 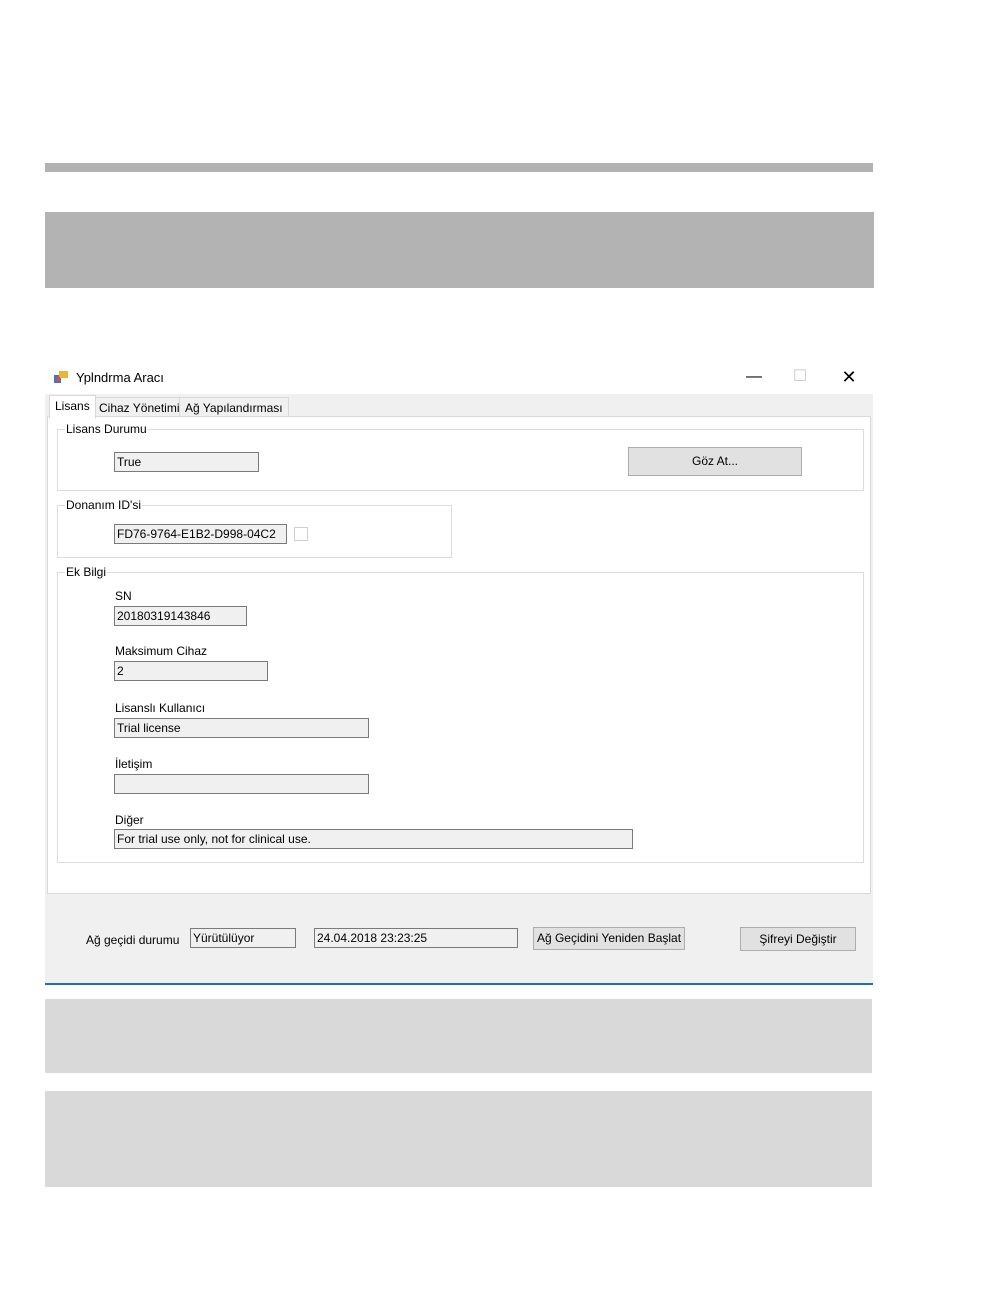 What do you see at coordinates (849, 377) in the screenshot?
I see `close-button: ✕` at bounding box center [849, 377].